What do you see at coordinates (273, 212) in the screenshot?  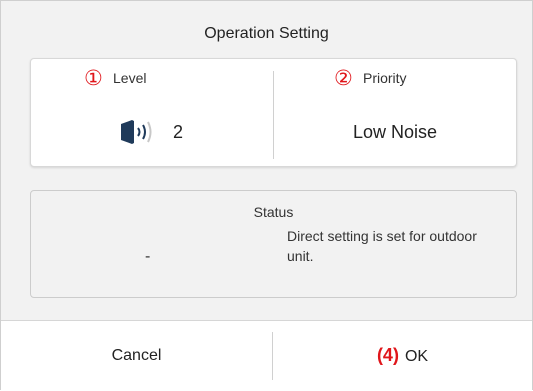 I see `status-label: Status` at bounding box center [273, 212].